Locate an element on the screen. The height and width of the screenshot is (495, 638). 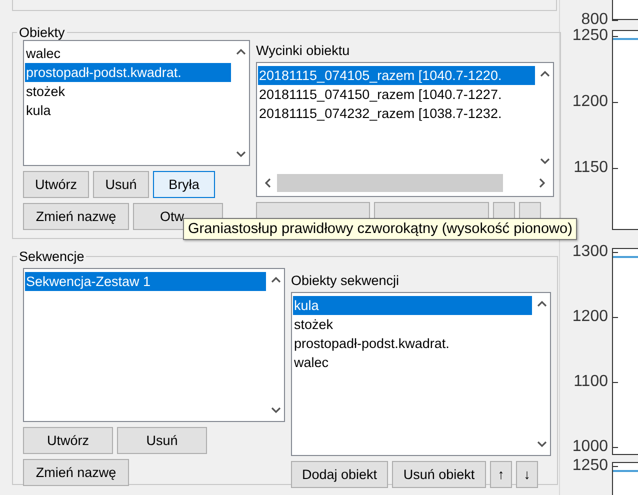
slices-label: Wycinki obiektu is located at coordinates (303, 51).